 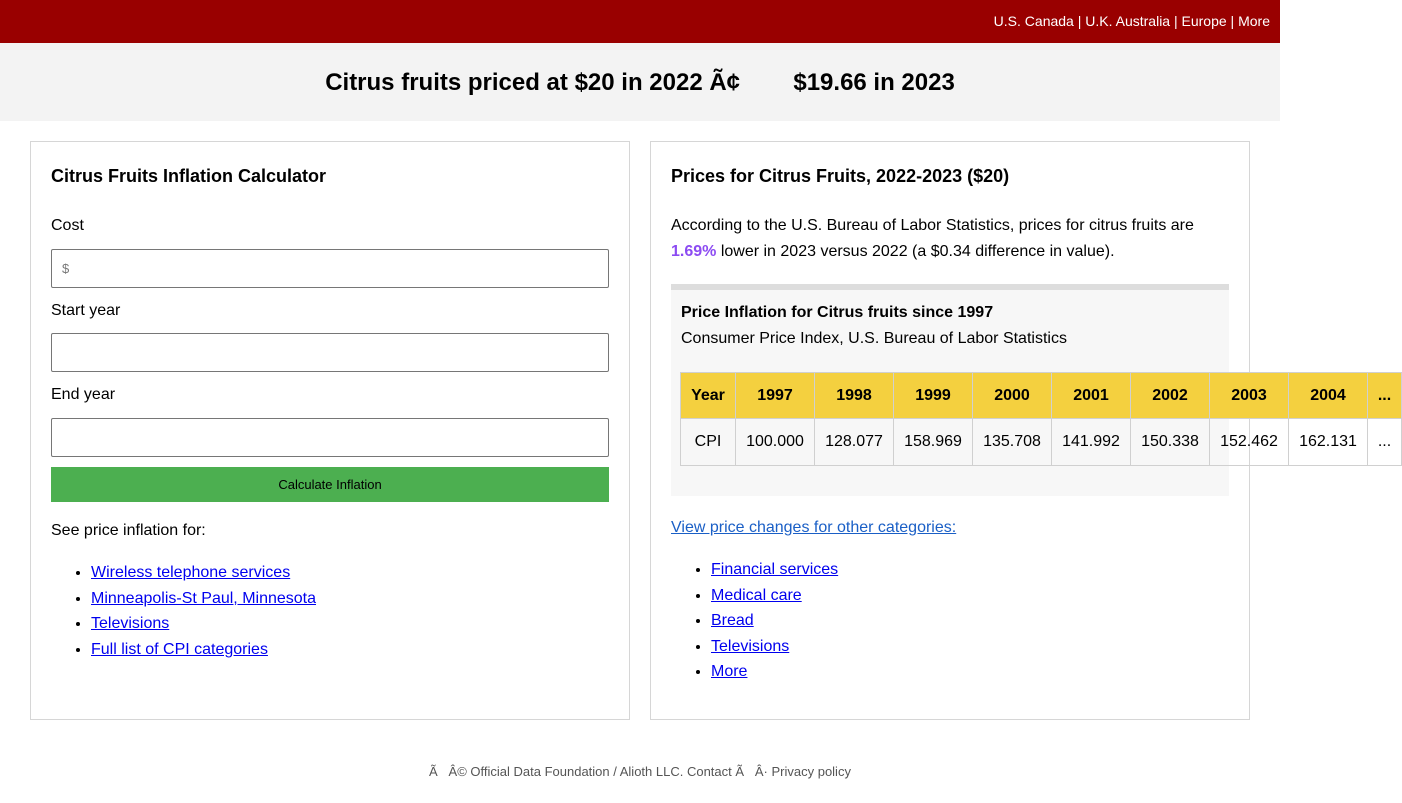 What do you see at coordinates (330, 484) in the screenshot?
I see `calculate-inflation-button: Calculate Inflation` at bounding box center [330, 484].